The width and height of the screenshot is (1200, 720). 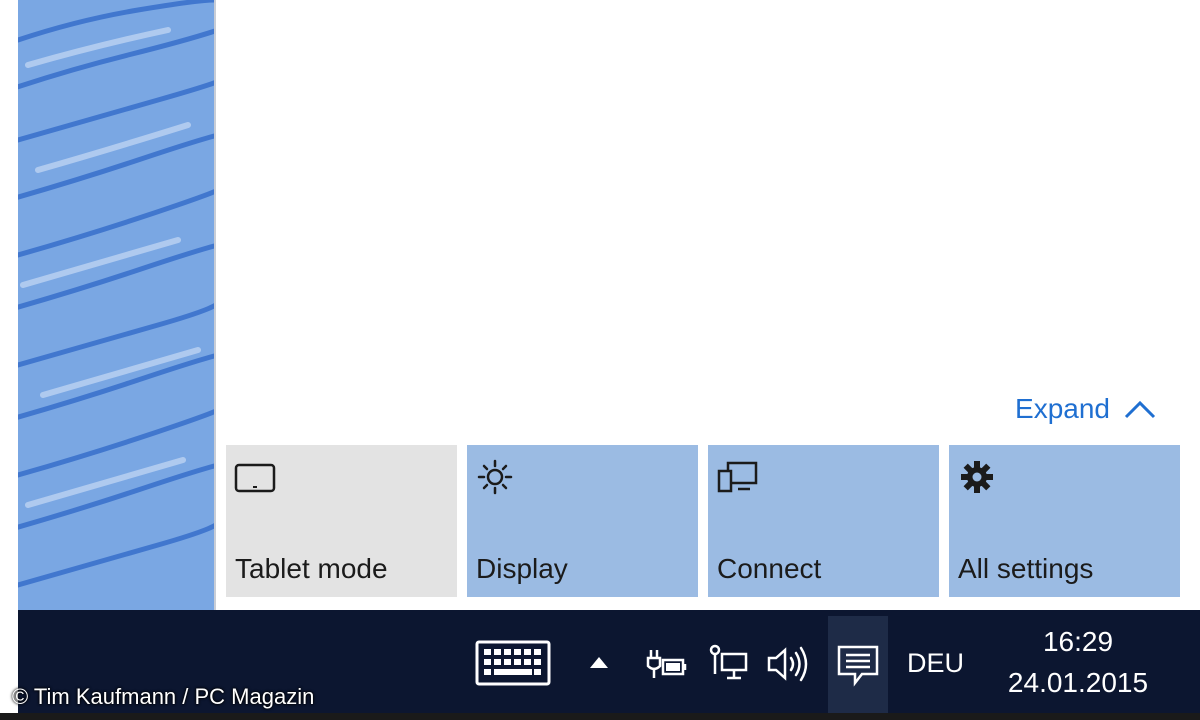 What do you see at coordinates (769, 568) in the screenshot?
I see `tile-label: Connect` at bounding box center [769, 568].